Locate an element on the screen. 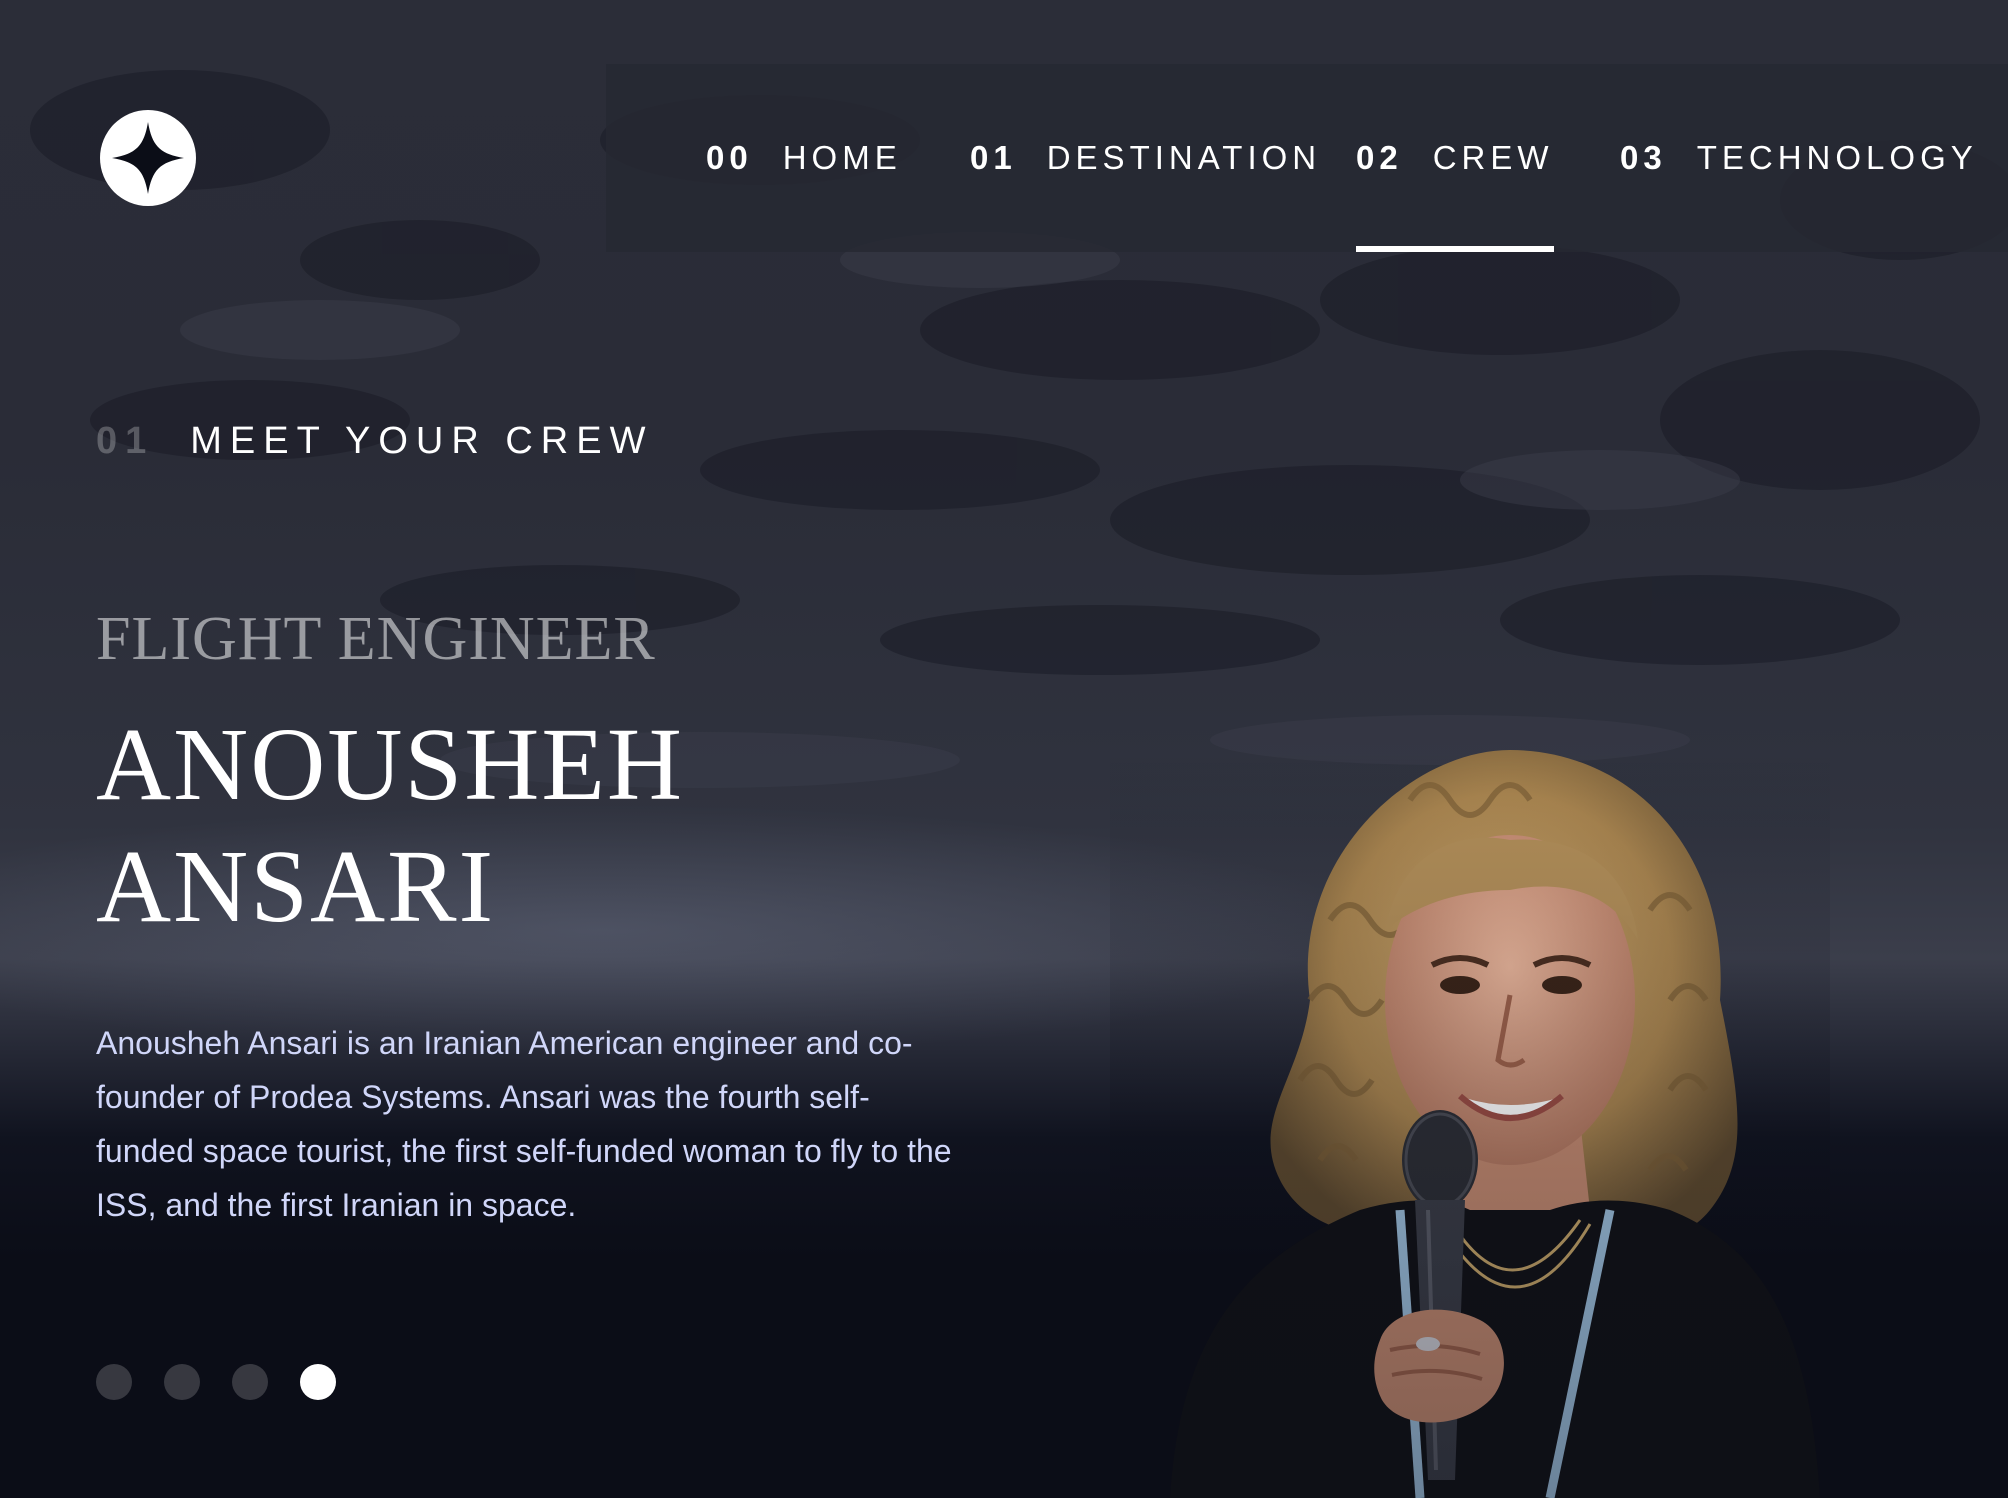  nav-item-number: 03 is located at coordinates (1643, 157).